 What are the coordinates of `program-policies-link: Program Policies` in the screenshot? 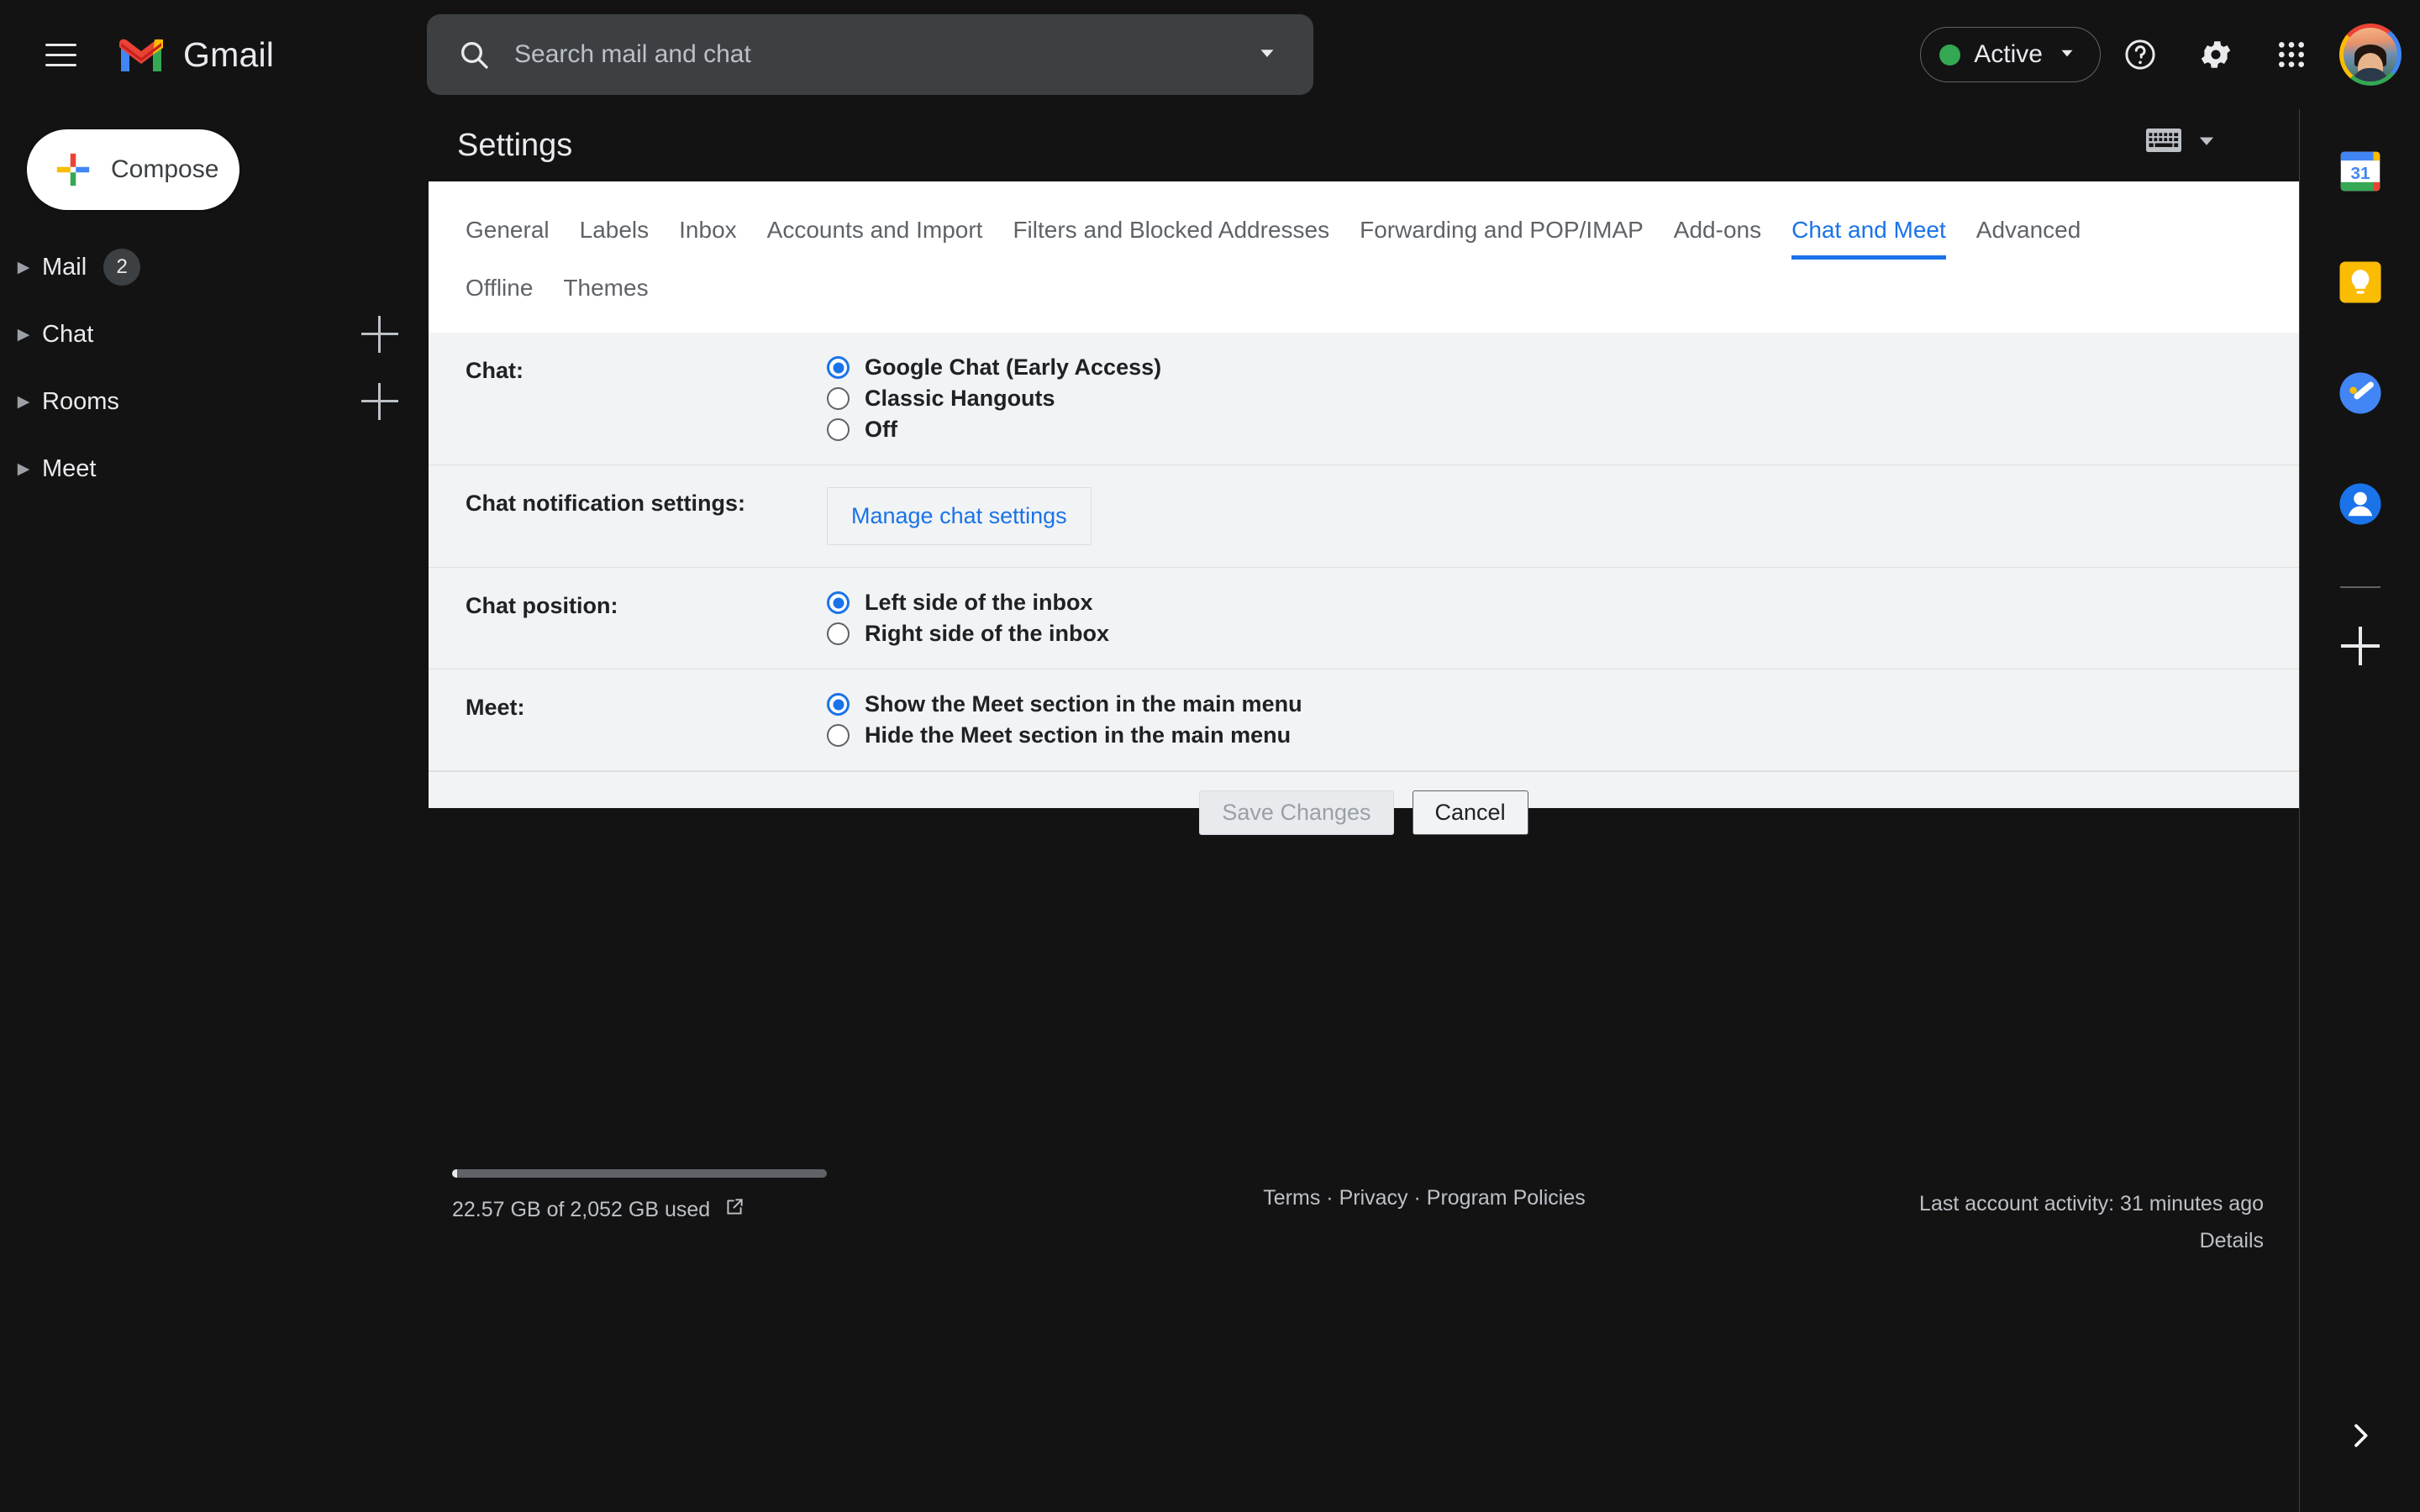 It's located at (1506, 1198).